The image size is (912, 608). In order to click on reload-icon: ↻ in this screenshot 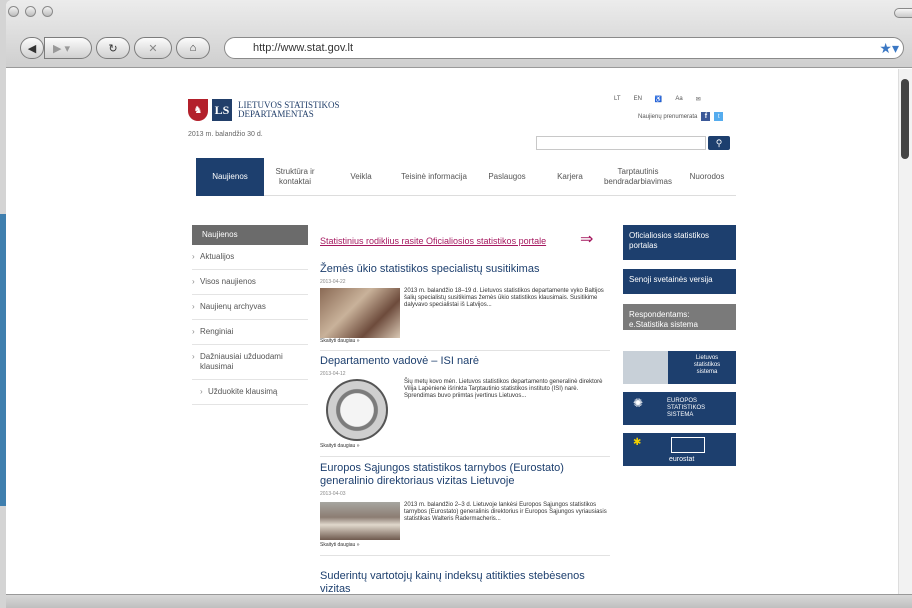, I will do `click(113, 48)`.